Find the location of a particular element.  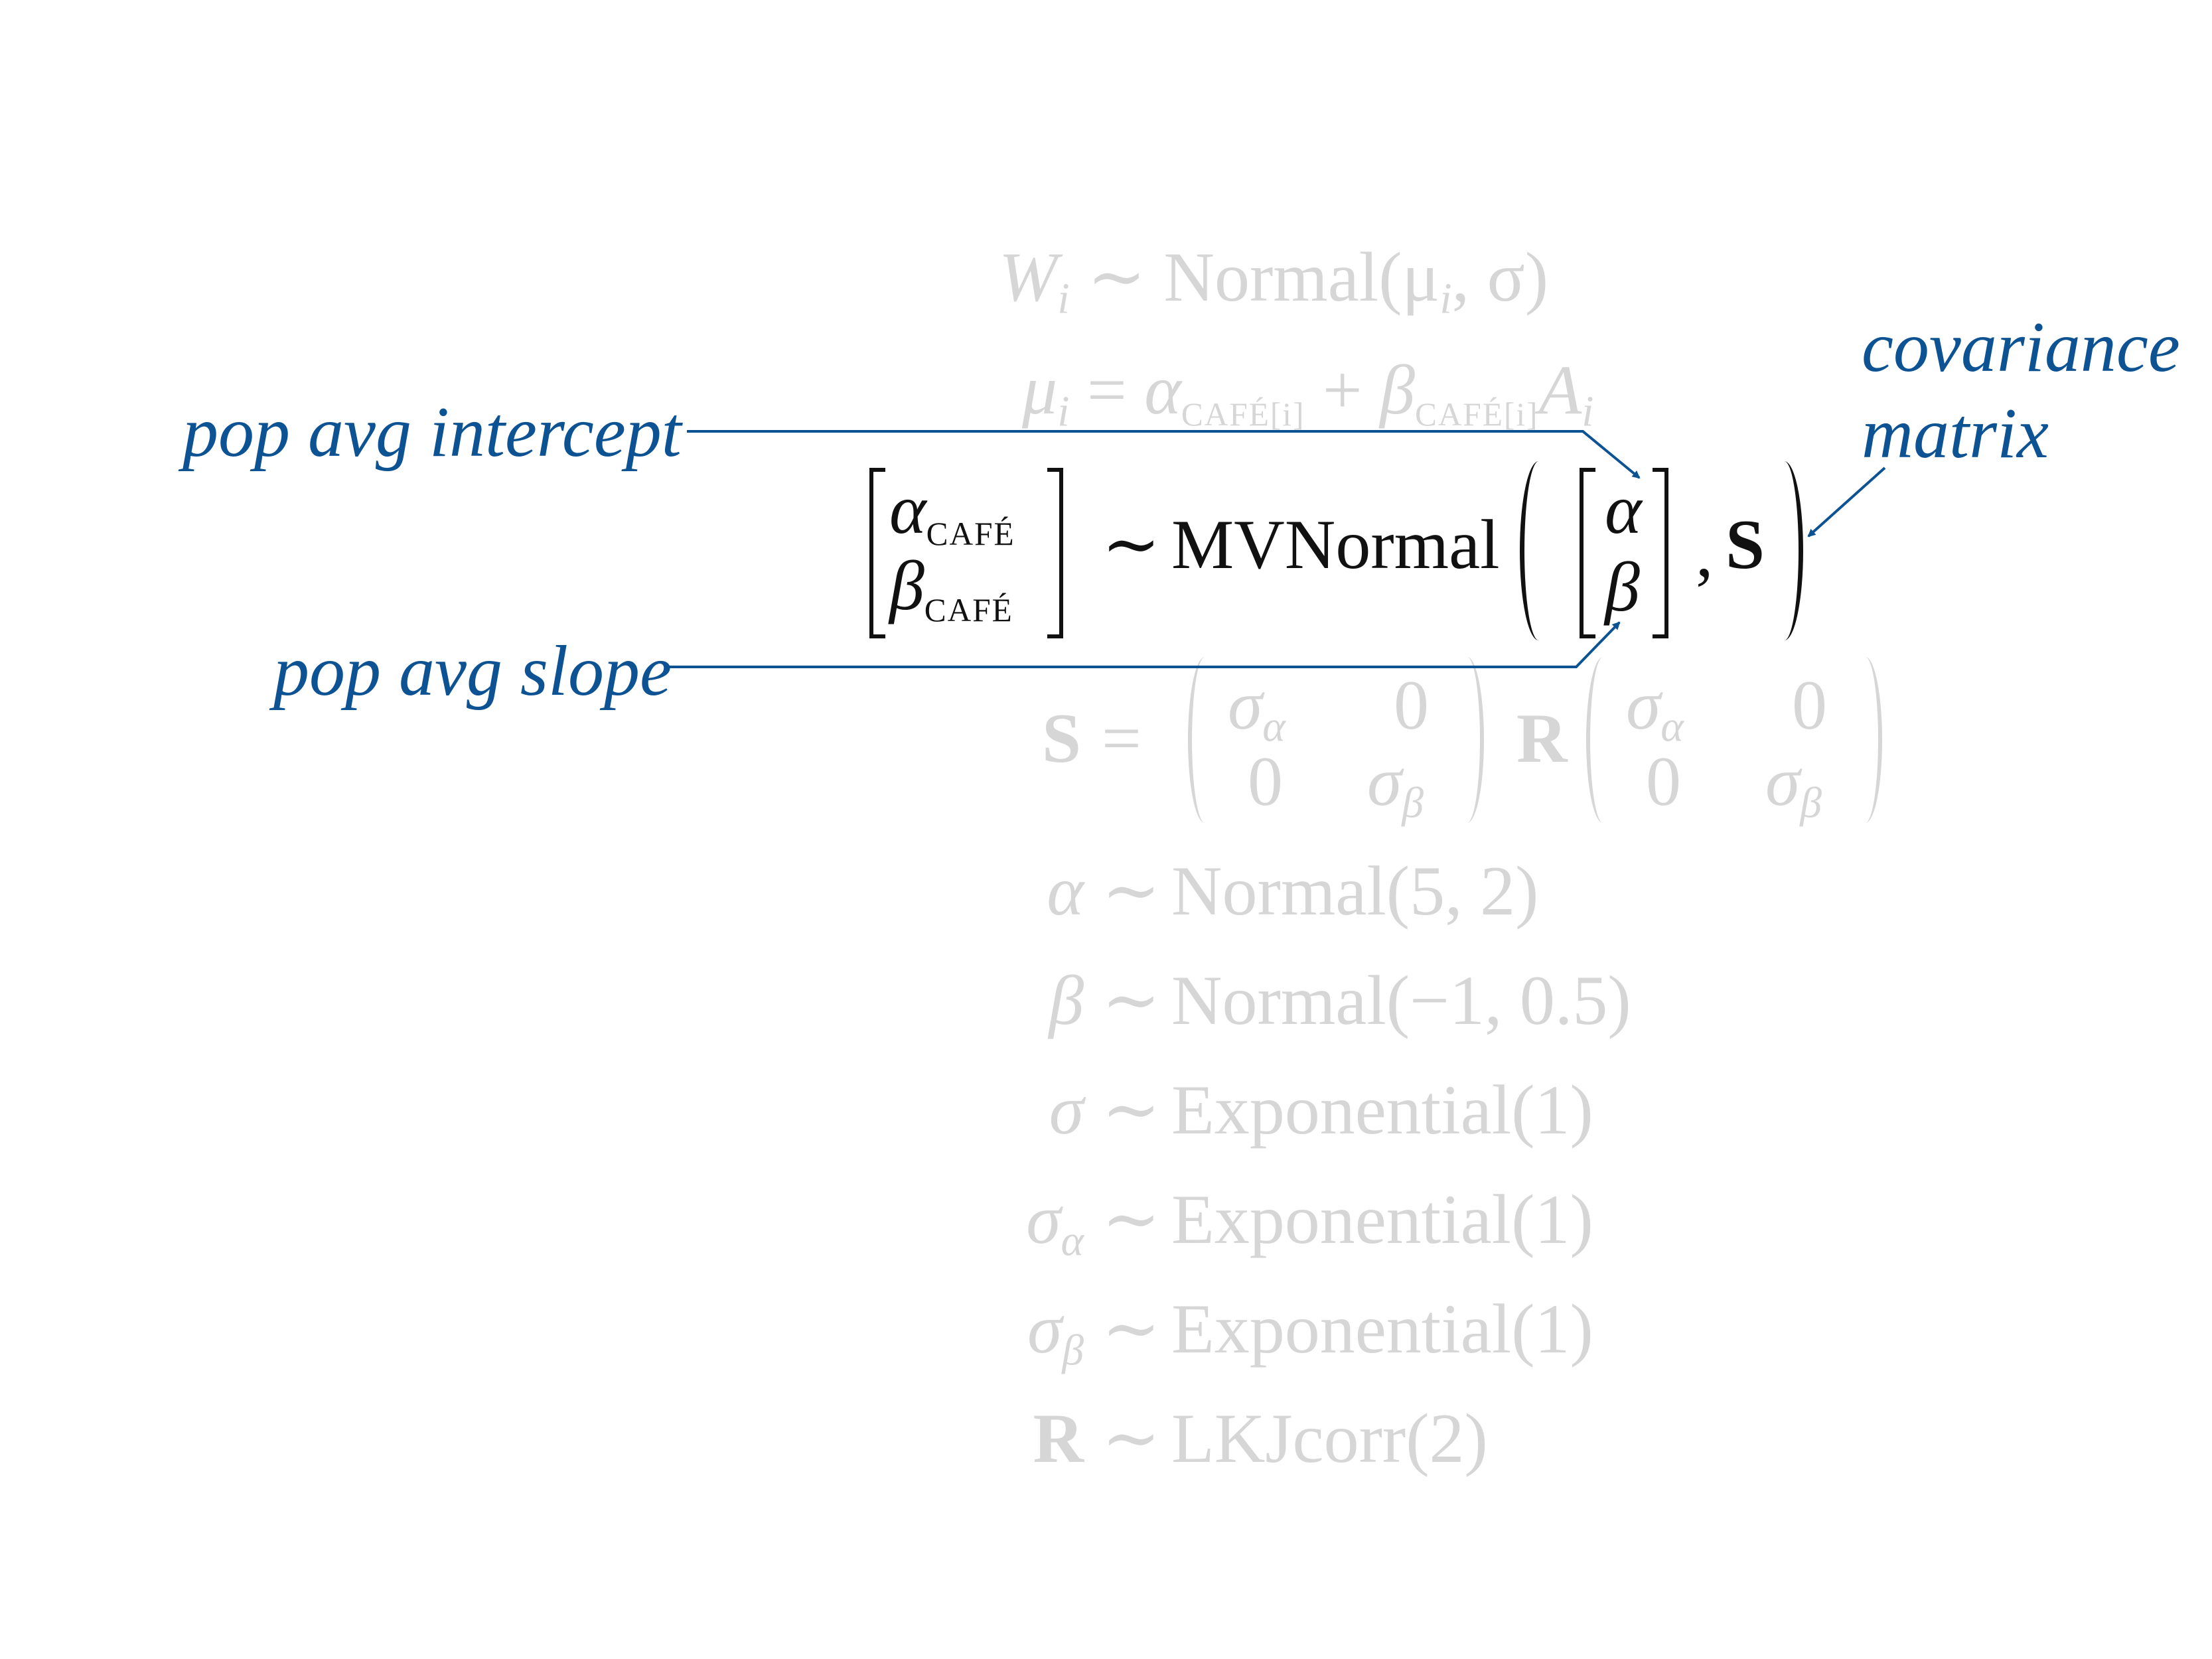

arrow-slope is located at coordinates (1144, 644).